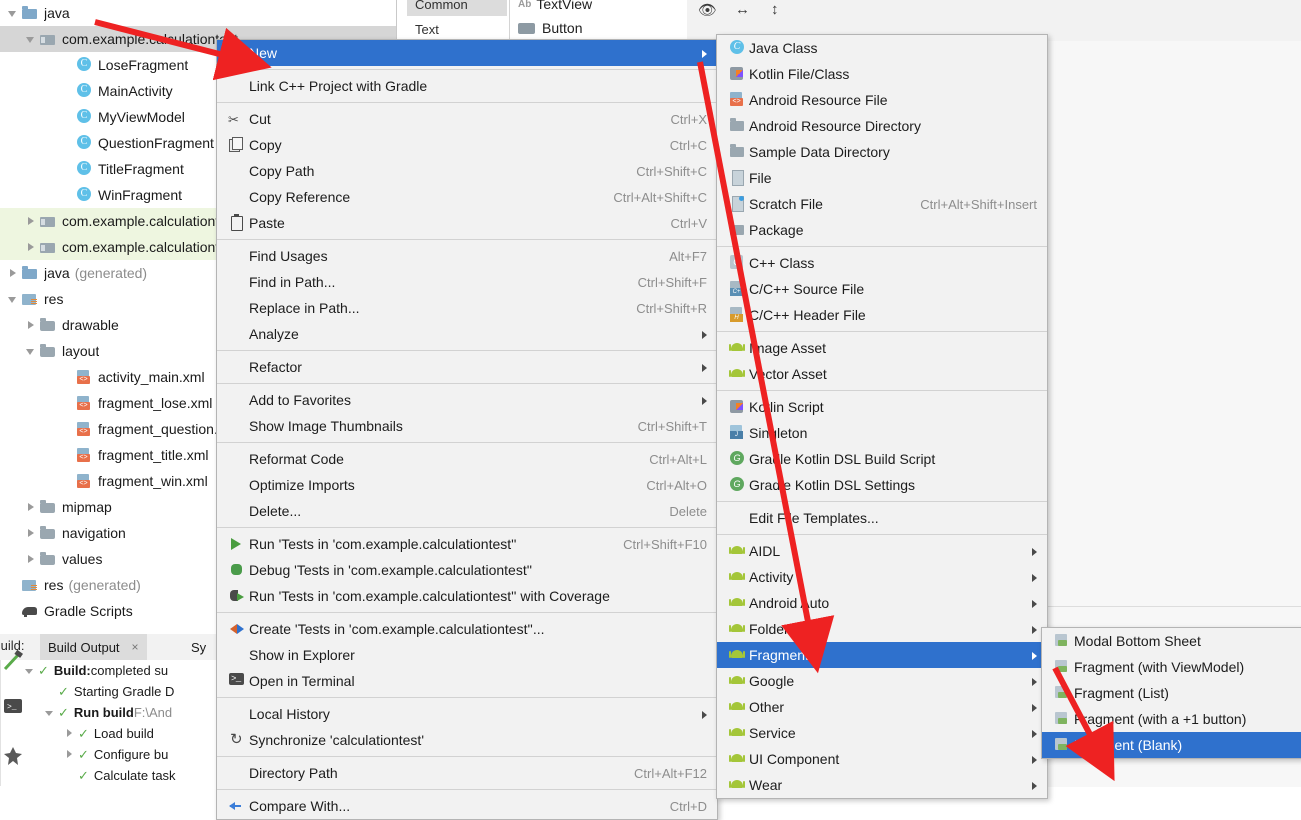  Describe the element at coordinates (882, 152) in the screenshot. I see `menu-item: Sample Data Directory` at that location.